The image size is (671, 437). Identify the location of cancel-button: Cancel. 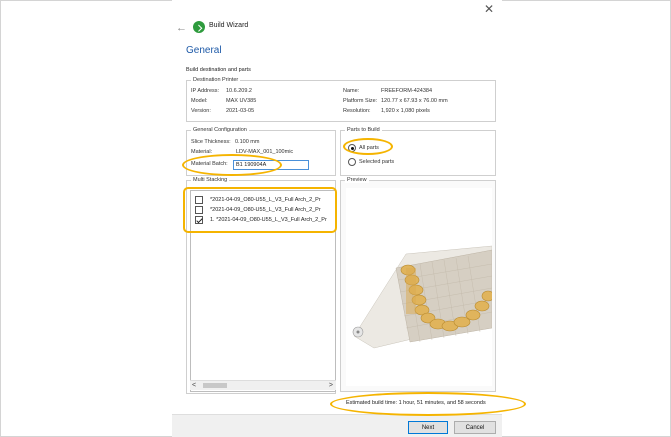
(475, 427).